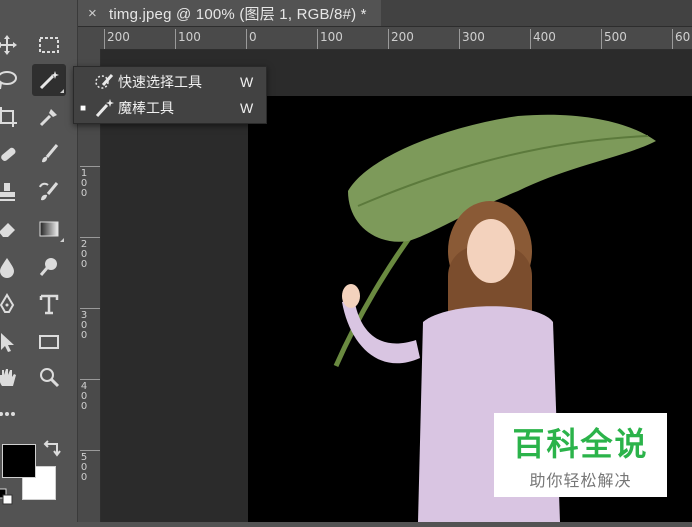 Image resolution: width=692 pixels, height=527 pixels. I want to click on pen-tool, so click(12, 304).